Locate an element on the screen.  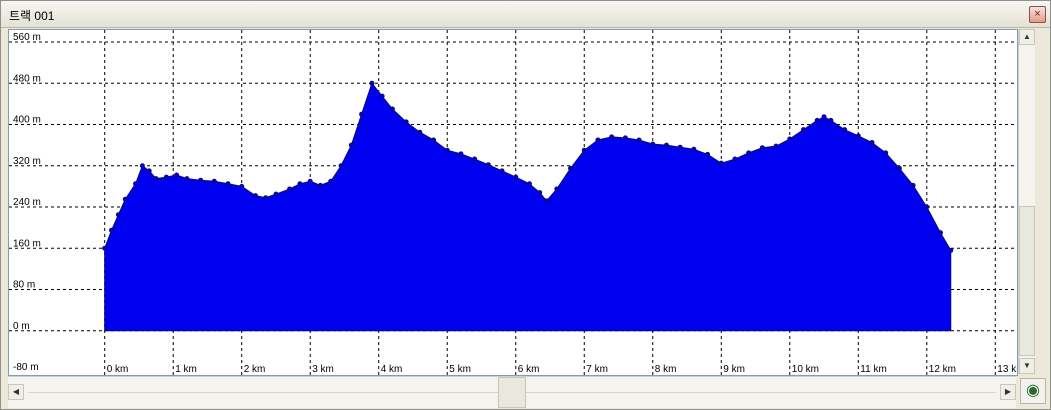
x-tick-label: 8 km is located at coordinates (666, 369).